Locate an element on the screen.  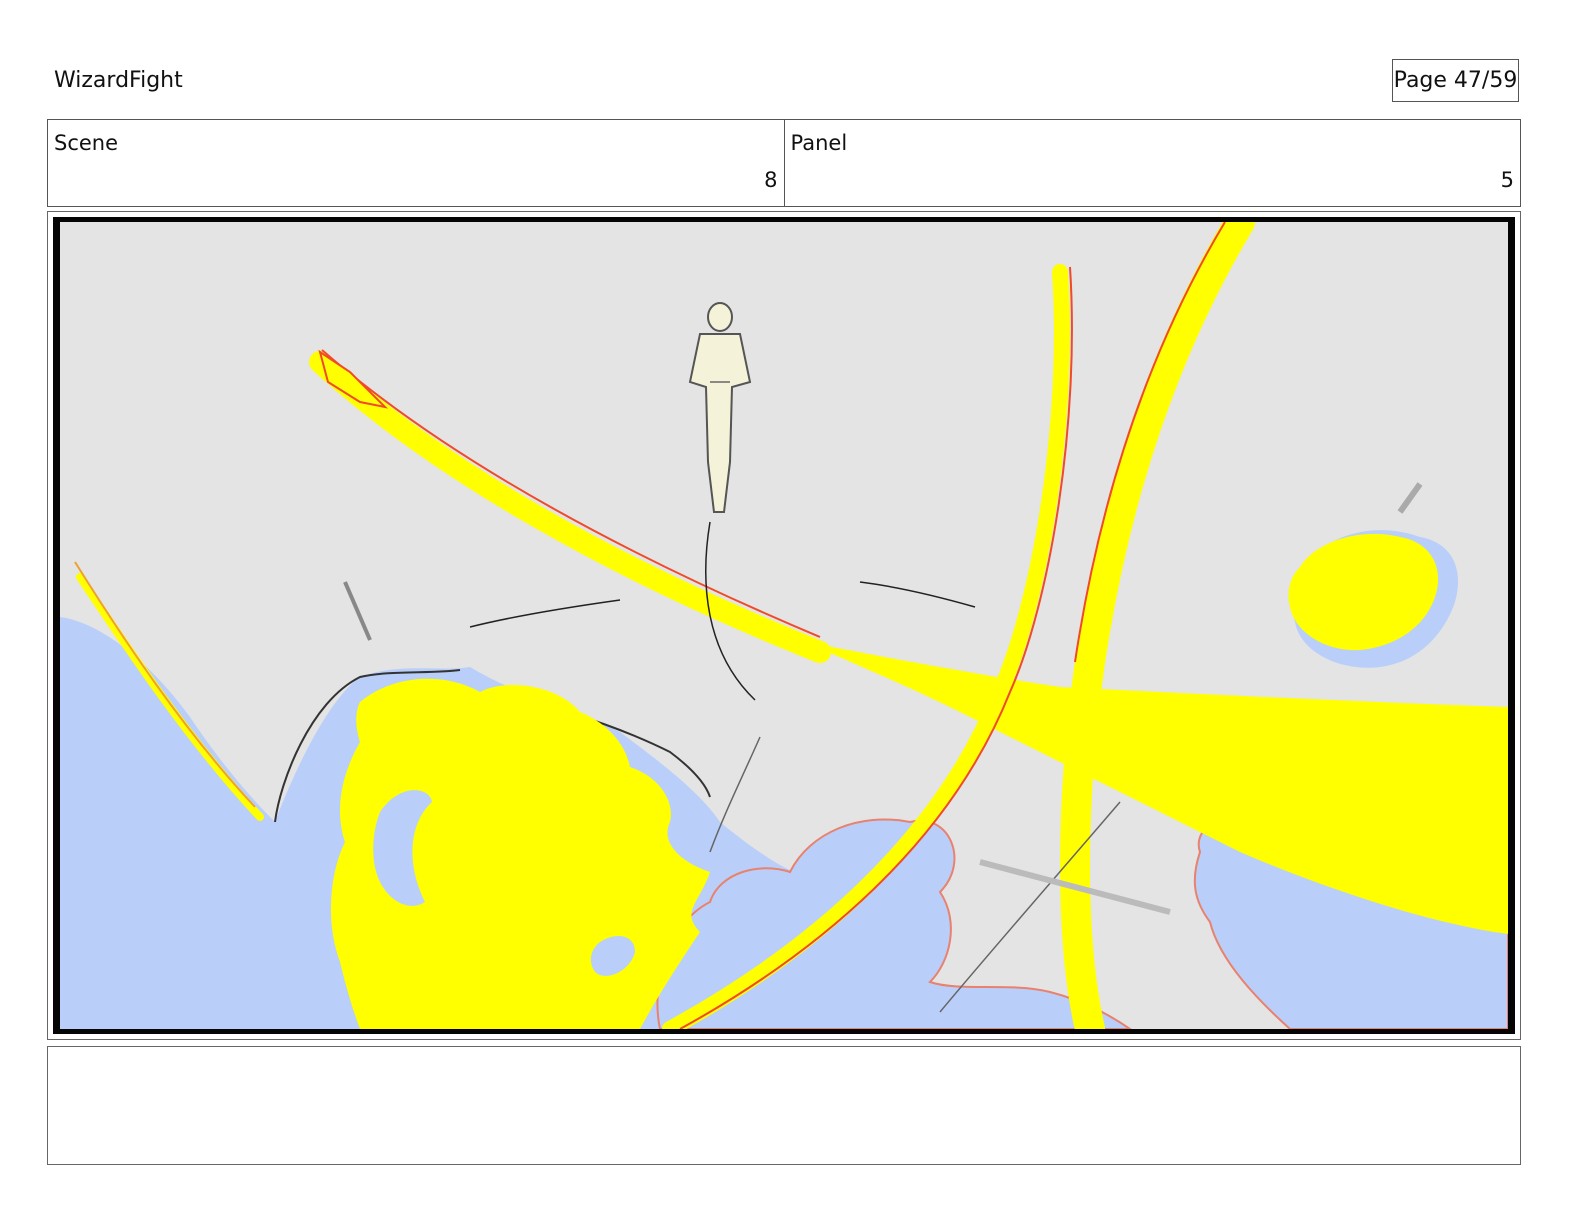
scene-number: 8 is located at coordinates (771, 180).